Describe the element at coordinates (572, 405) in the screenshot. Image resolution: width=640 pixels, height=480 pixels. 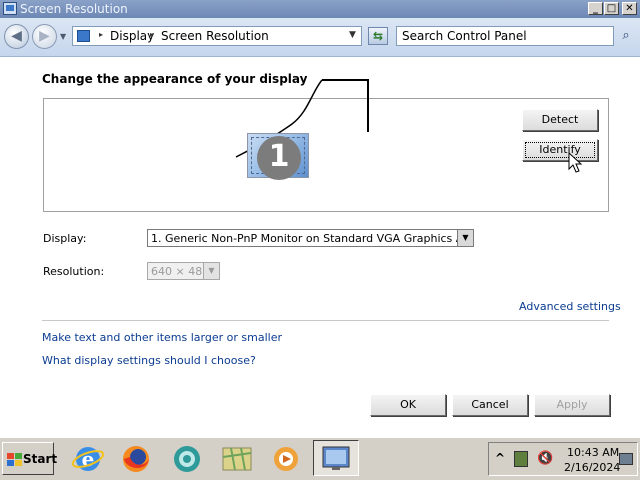
I see `apply-button: Apply` at that location.